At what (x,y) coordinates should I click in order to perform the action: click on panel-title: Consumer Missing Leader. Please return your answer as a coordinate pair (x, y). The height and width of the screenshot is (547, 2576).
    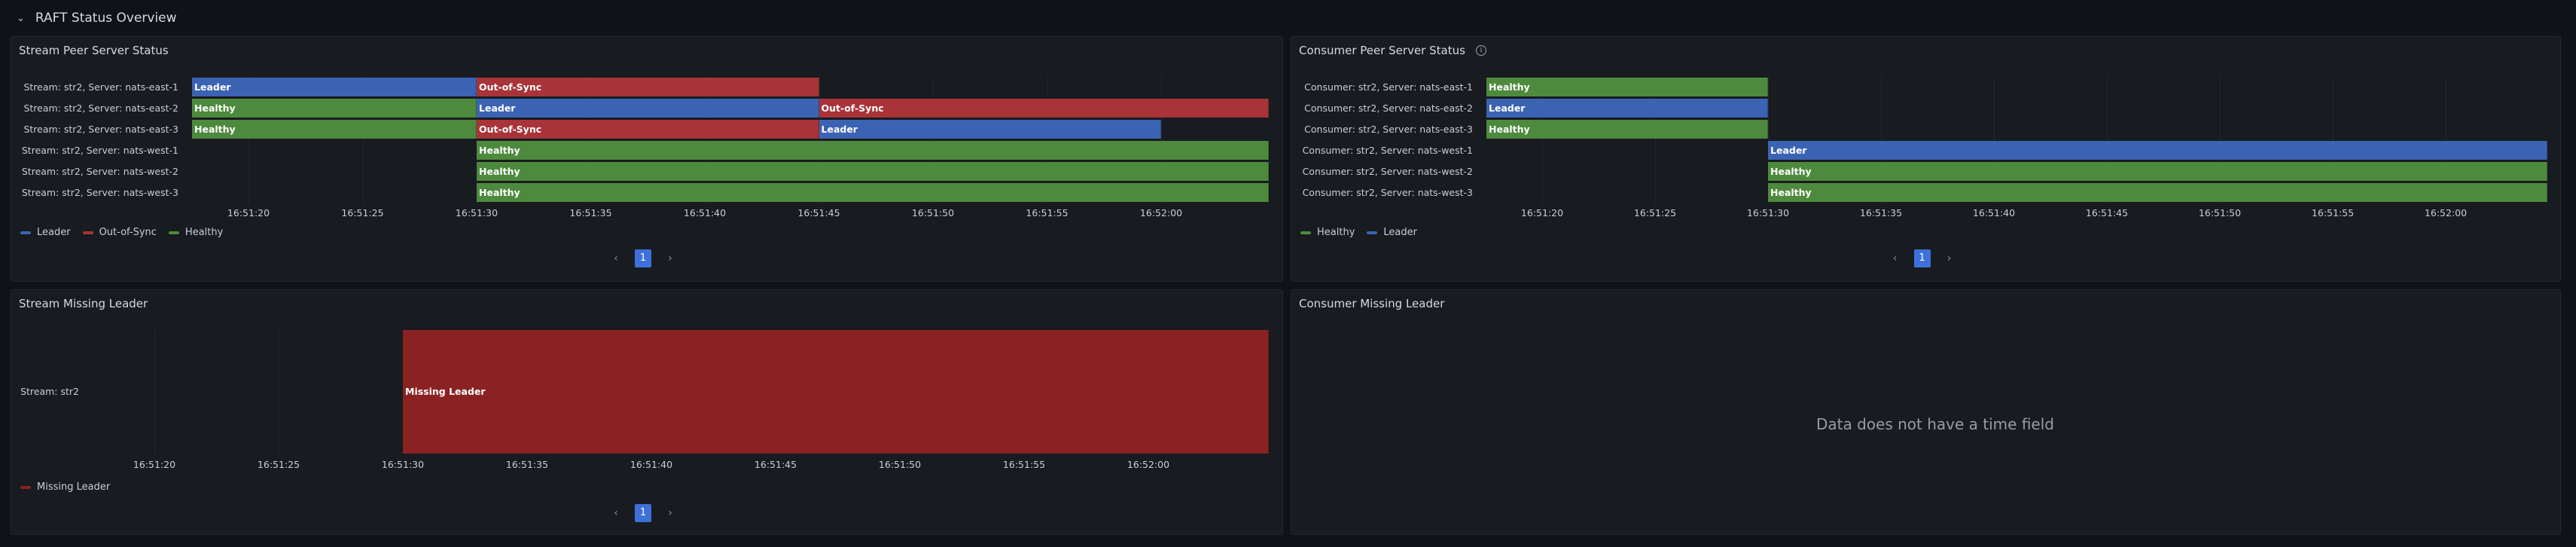
    Looking at the image, I should click on (1372, 303).